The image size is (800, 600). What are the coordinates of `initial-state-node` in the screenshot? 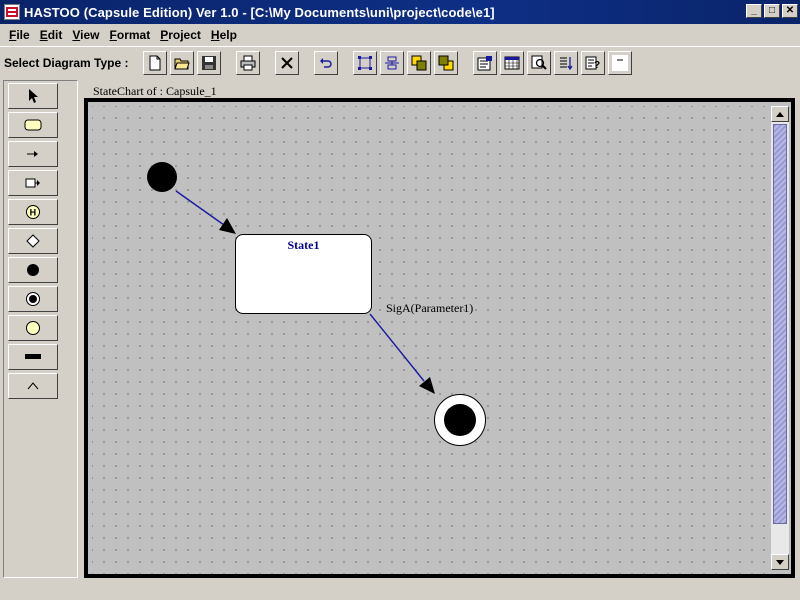 It's located at (162, 177).